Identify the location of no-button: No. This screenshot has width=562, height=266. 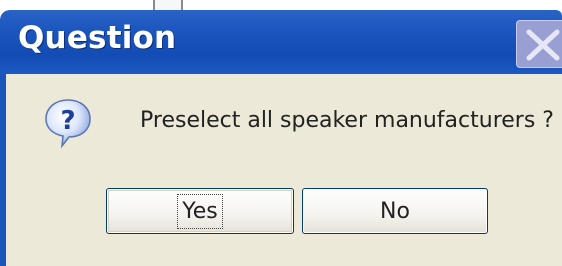
(395, 211).